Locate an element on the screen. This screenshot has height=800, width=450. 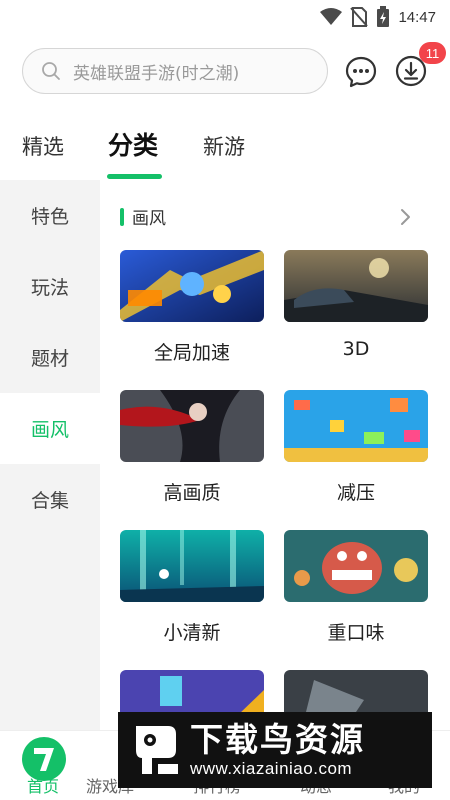
sidebar-item-features: 特色 is located at coordinates (50, 215).